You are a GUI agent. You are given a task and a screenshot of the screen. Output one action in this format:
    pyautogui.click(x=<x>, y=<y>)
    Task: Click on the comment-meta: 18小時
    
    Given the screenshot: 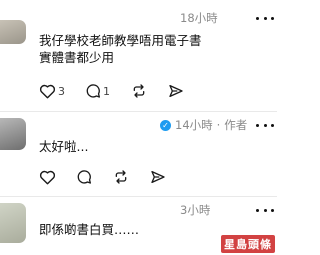 What is the action you would take?
    pyautogui.click(x=199, y=18)
    